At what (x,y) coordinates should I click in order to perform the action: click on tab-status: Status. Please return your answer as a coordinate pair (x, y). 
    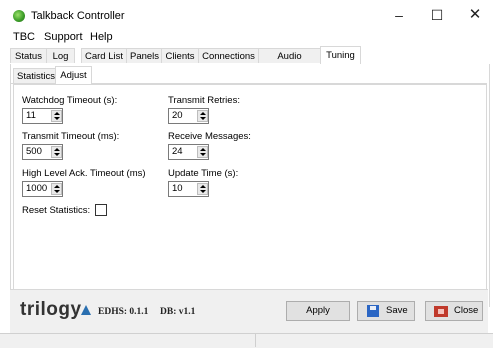
    Looking at the image, I should click on (28, 55).